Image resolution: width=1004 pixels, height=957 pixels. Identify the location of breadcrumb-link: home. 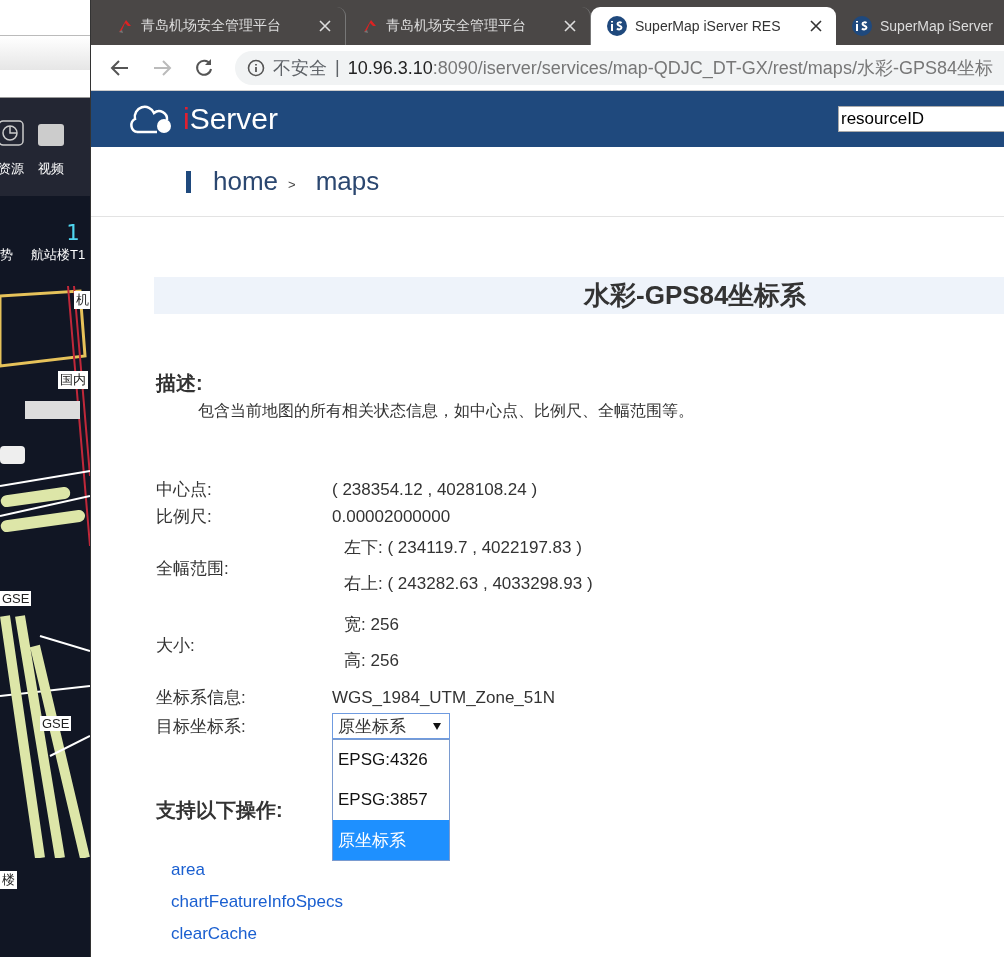
(246, 181).